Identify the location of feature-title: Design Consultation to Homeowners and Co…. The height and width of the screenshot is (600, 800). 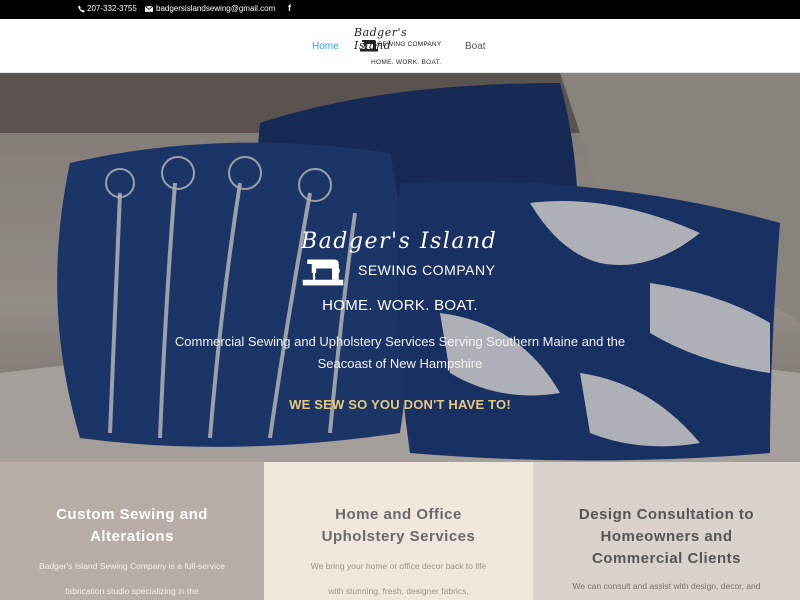
(666, 536).